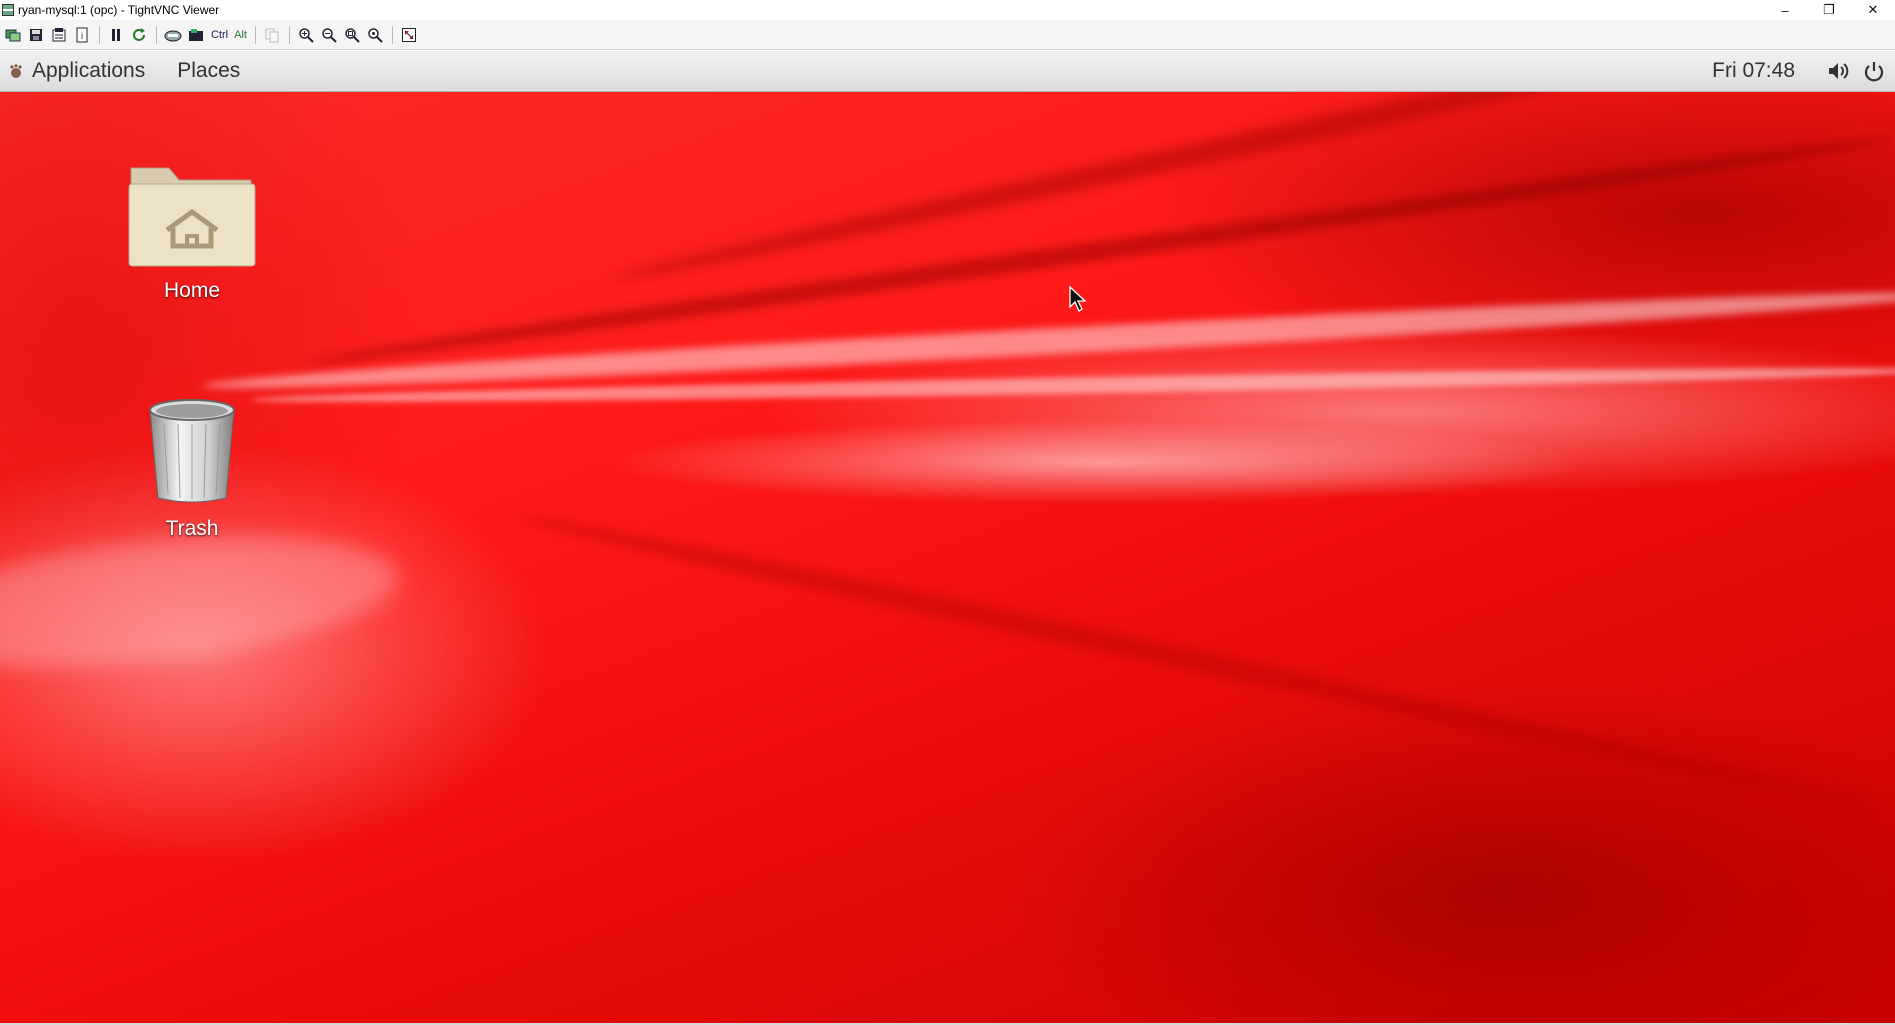 The width and height of the screenshot is (1895, 1025). I want to click on applications-menu: Applications, so click(88, 71).